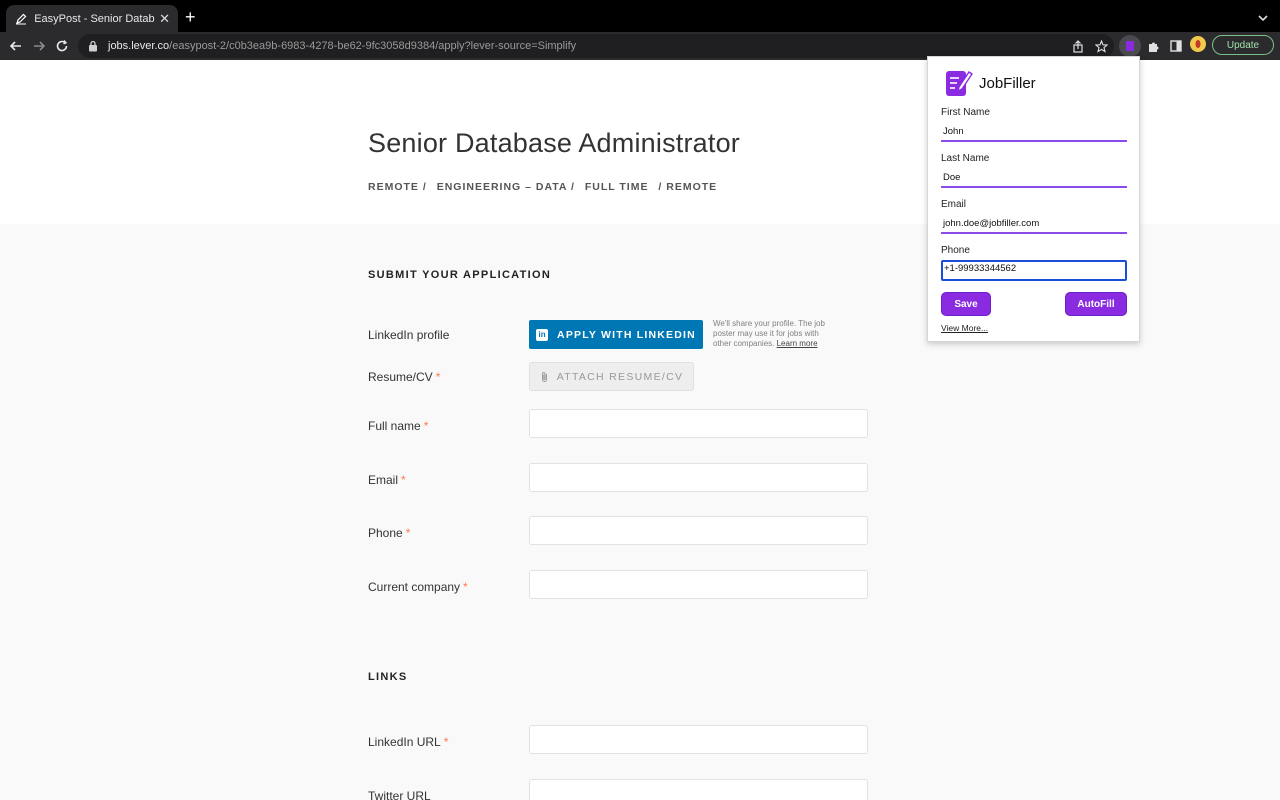  Describe the element at coordinates (688, 187) in the screenshot. I see `category-workplace: / REMOTE` at that location.